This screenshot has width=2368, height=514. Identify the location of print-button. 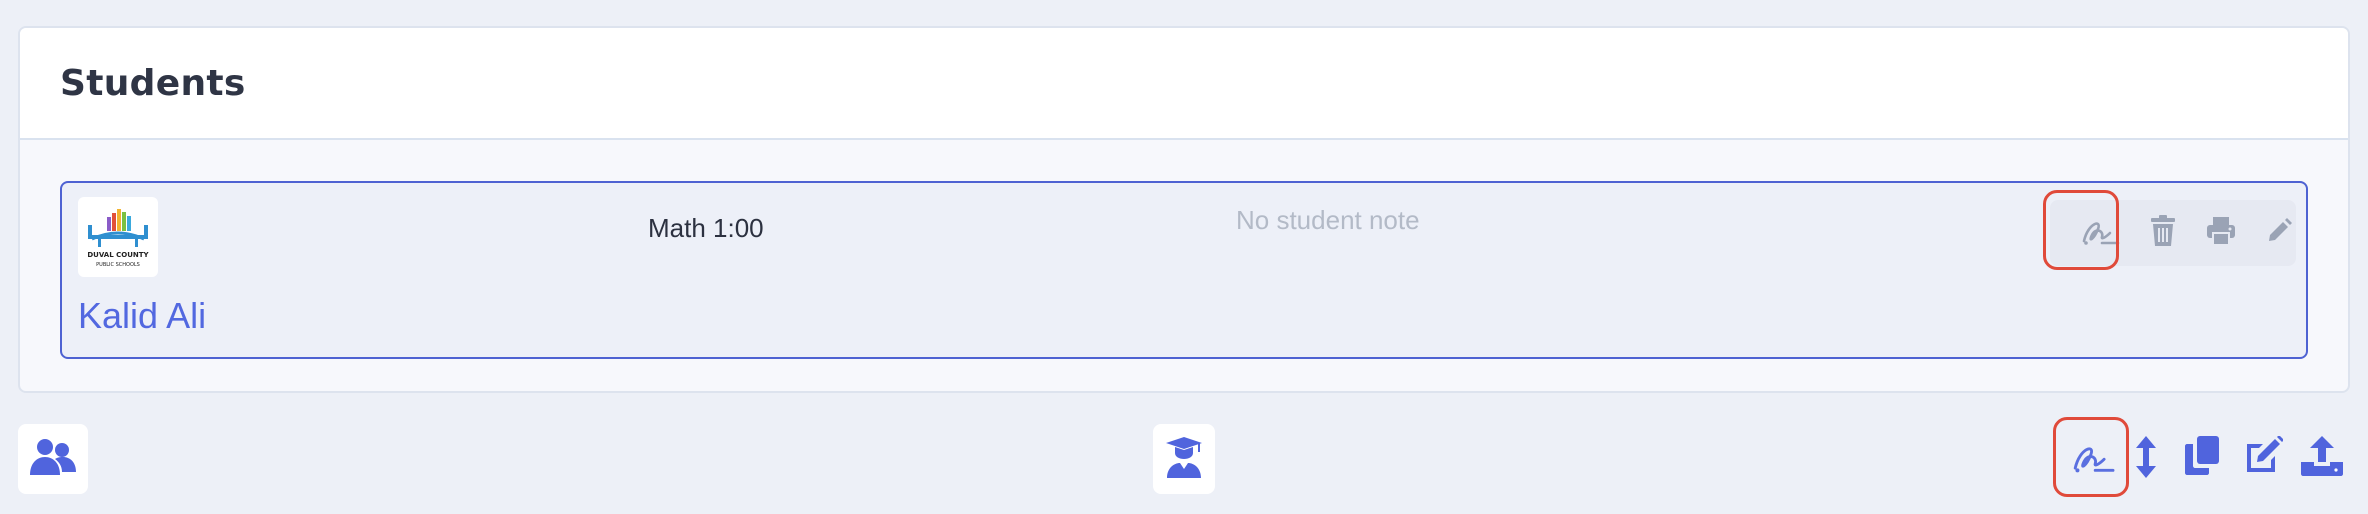
(2221, 233).